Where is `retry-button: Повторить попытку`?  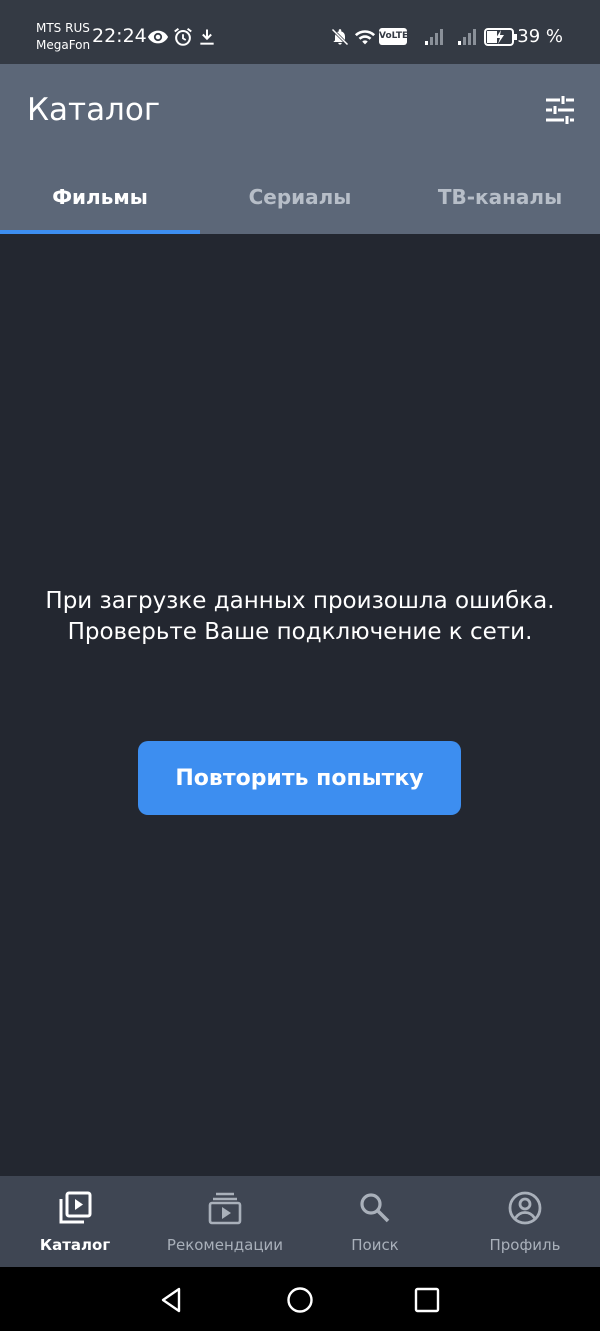
retry-button: Повторить попытку is located at coordinates (299, 778).